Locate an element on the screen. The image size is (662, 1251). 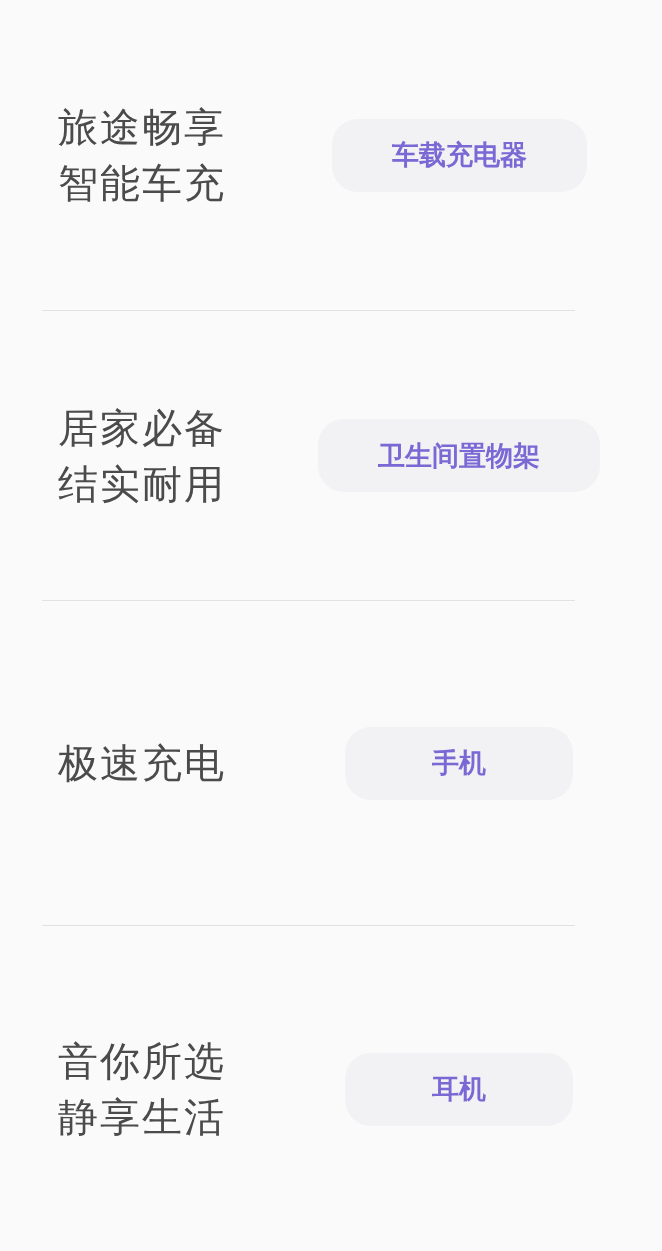
slogan-text: 极速充电 is located at coordinates (142, 763).